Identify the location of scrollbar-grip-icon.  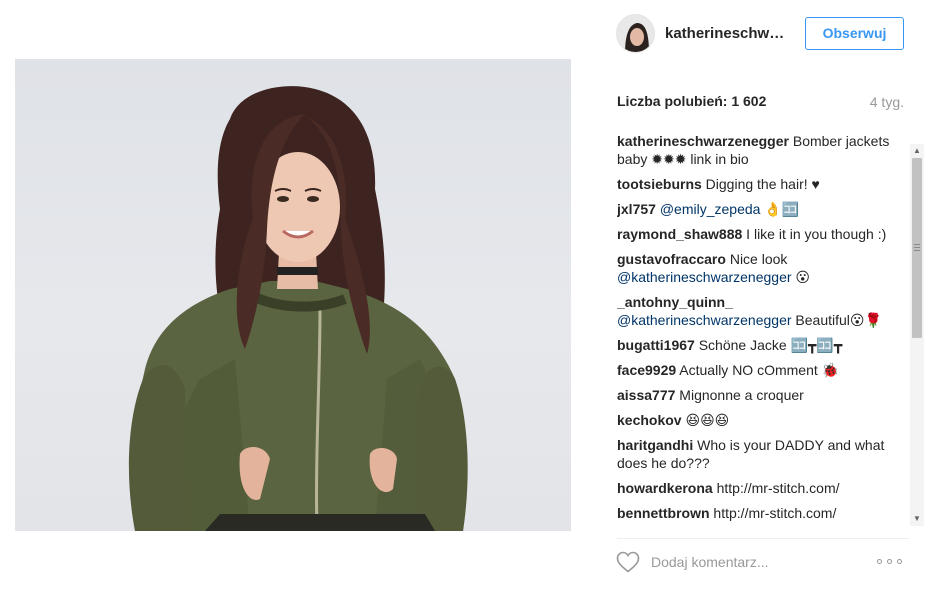
(917, 248).